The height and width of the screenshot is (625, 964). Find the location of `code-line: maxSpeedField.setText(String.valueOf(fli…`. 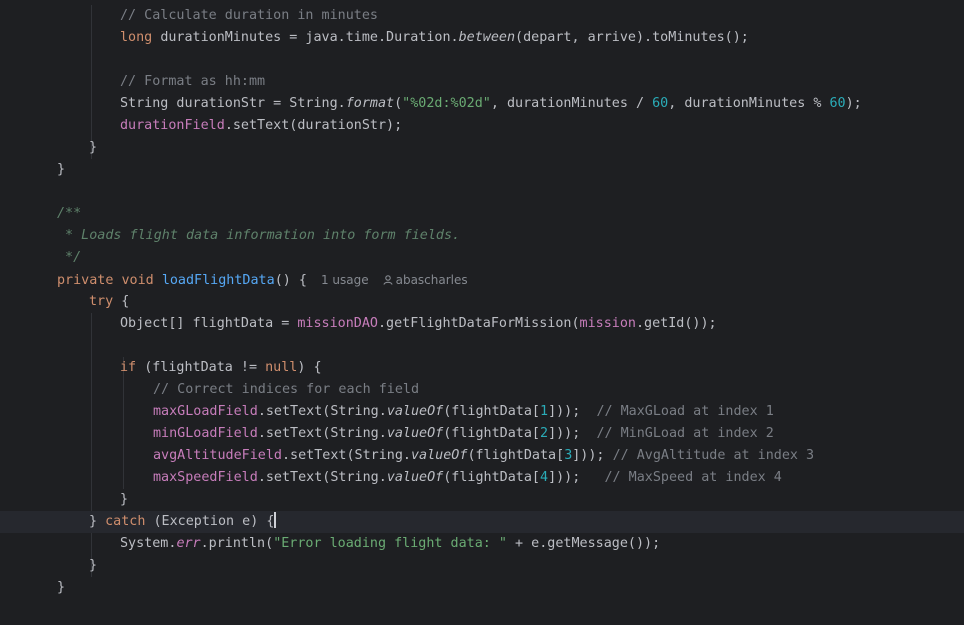

code-line: maxSpeedField.setText(String.valueOf(fli… is located at coordinates (482, 478).